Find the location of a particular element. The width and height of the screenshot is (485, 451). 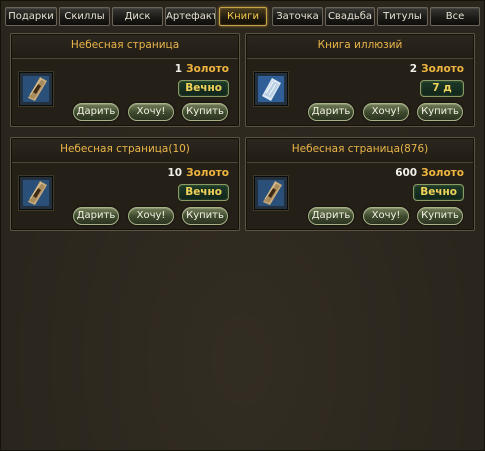

tab-titles: Титулы is located at coordinates (402, 16).